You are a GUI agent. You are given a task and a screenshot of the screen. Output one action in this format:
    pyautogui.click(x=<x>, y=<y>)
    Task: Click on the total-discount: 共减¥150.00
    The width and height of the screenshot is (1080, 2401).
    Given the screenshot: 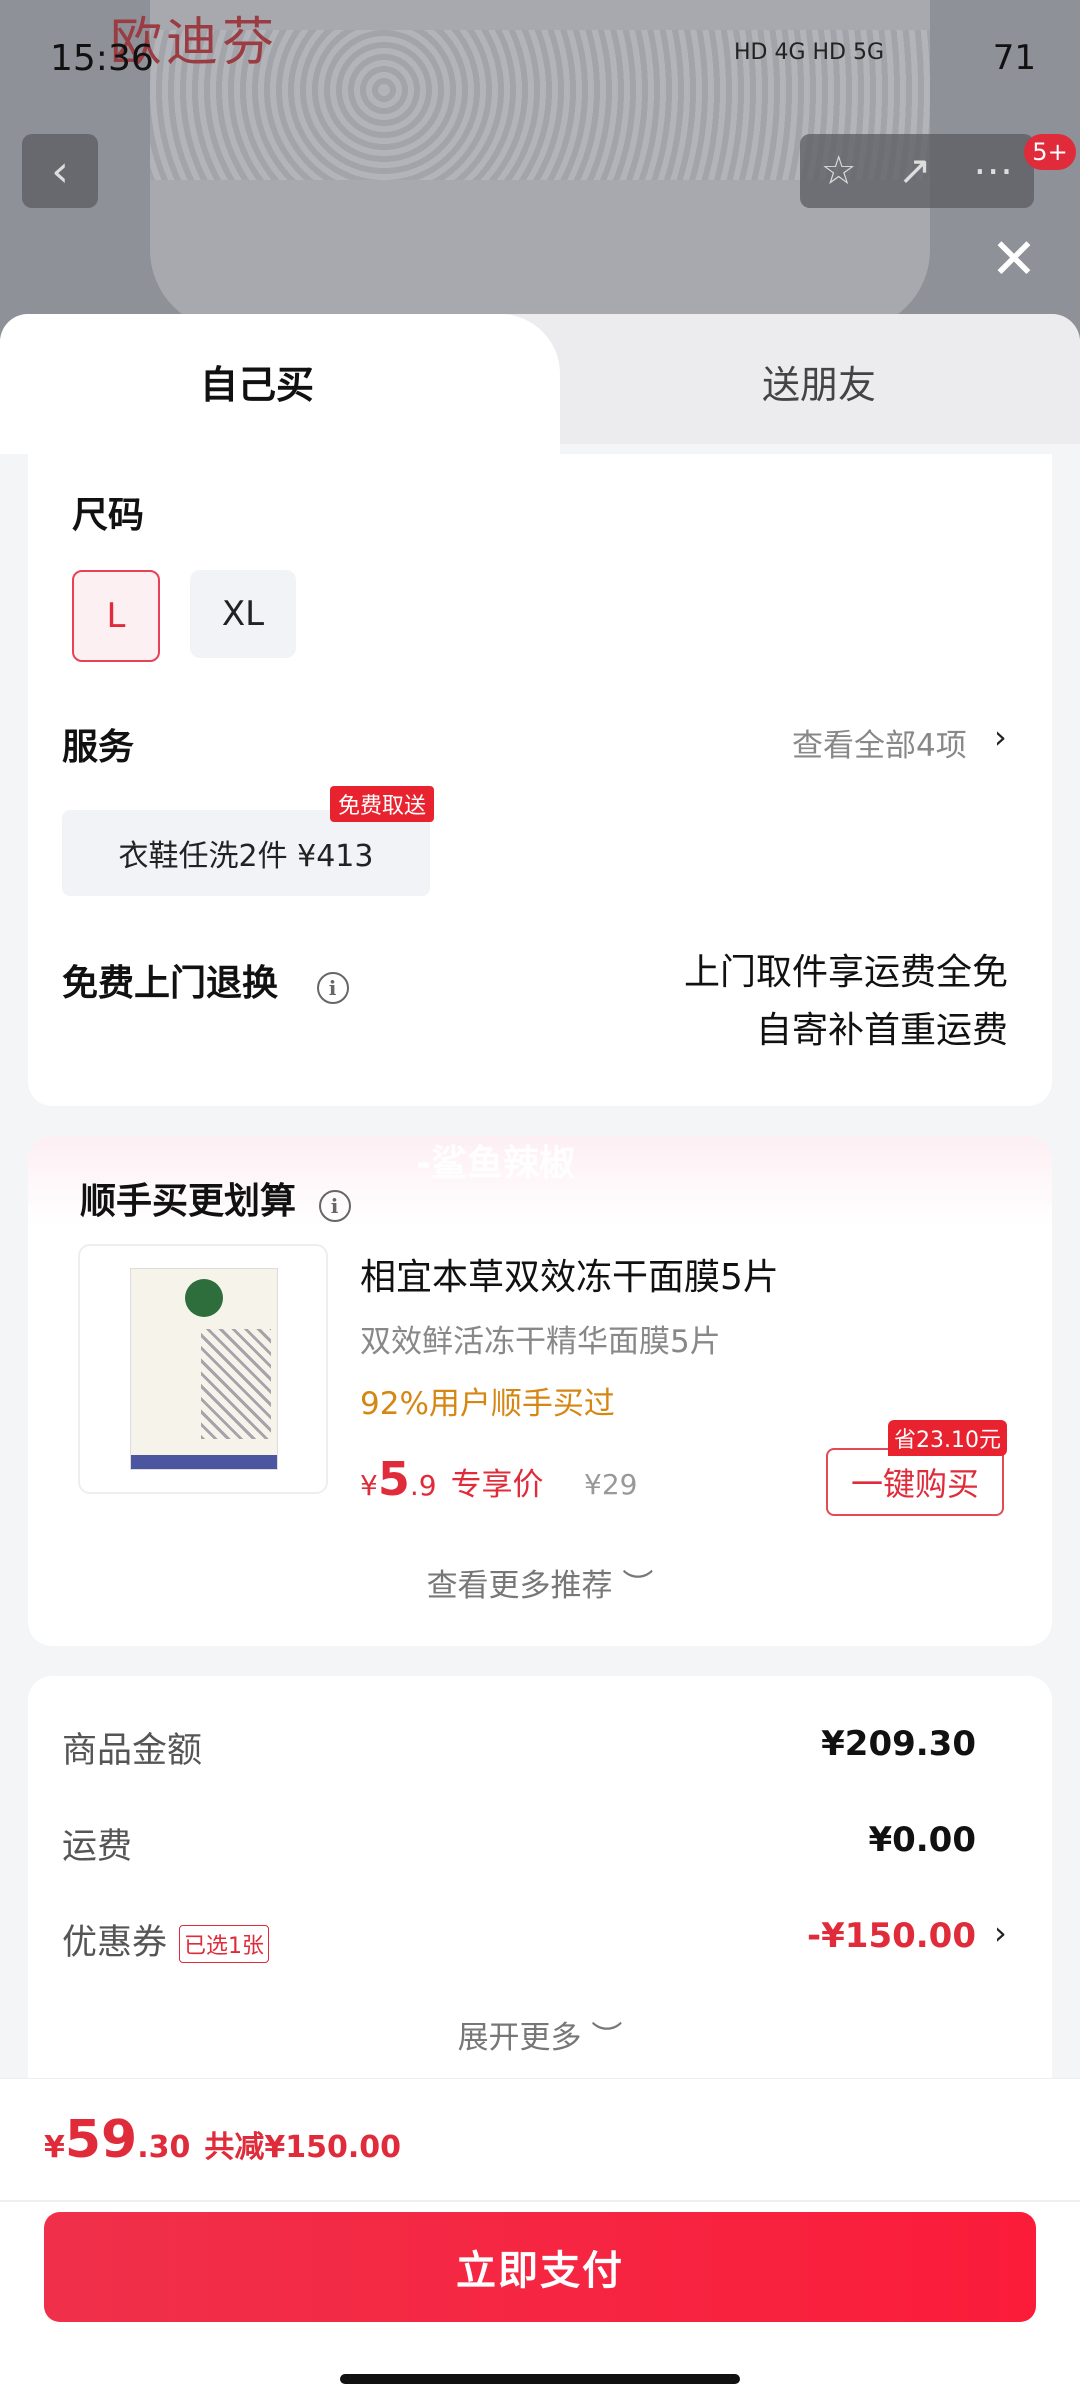 What is the action you would take?
    pyautogui.click(x=303, y=2147)
    